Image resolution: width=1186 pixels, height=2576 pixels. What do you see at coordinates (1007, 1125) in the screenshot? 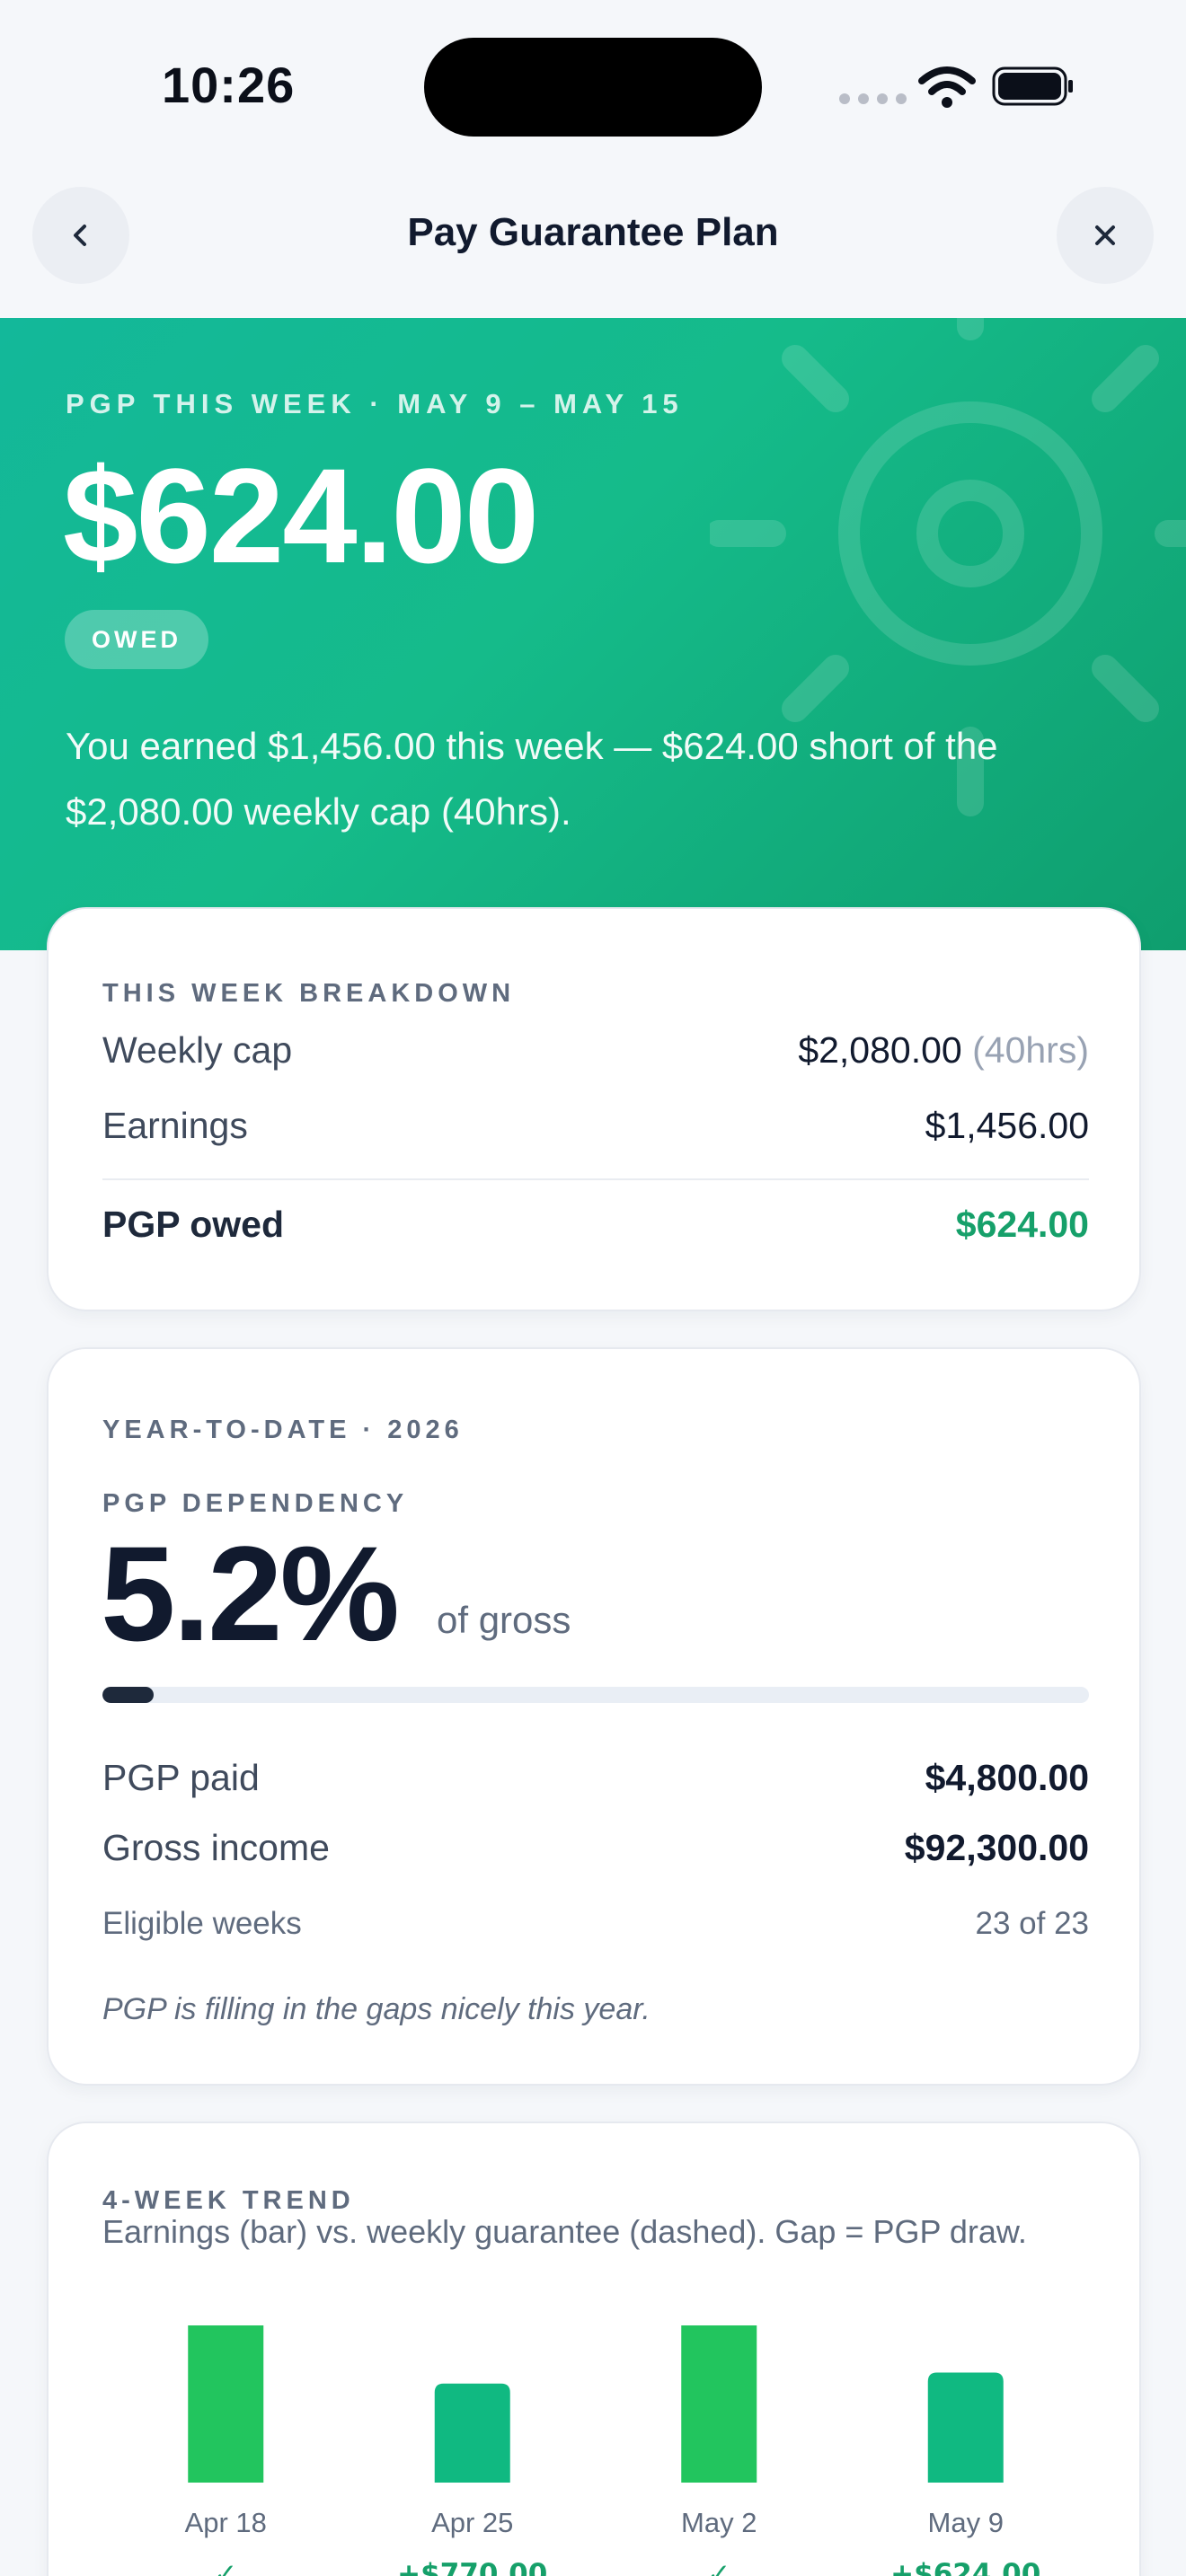
I see `earnings-value: $1,456.00` at bounding box center [1007, 1125].